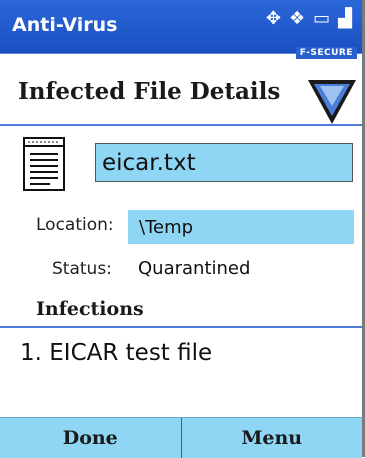  I want to click on softkey-bar: Done Menu, so click(181, 437).